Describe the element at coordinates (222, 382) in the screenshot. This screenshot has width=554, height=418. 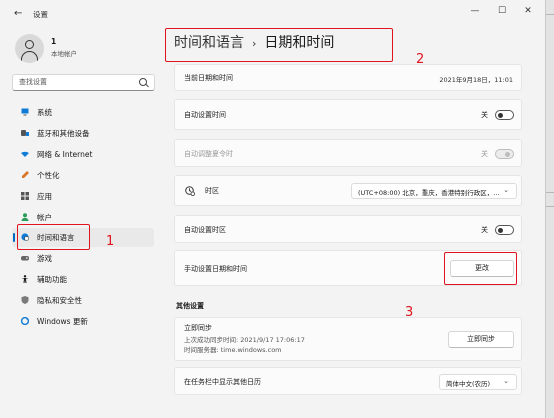
I see `taskbar-calendar-label: 在任务栏中显示其他日历` at that location.